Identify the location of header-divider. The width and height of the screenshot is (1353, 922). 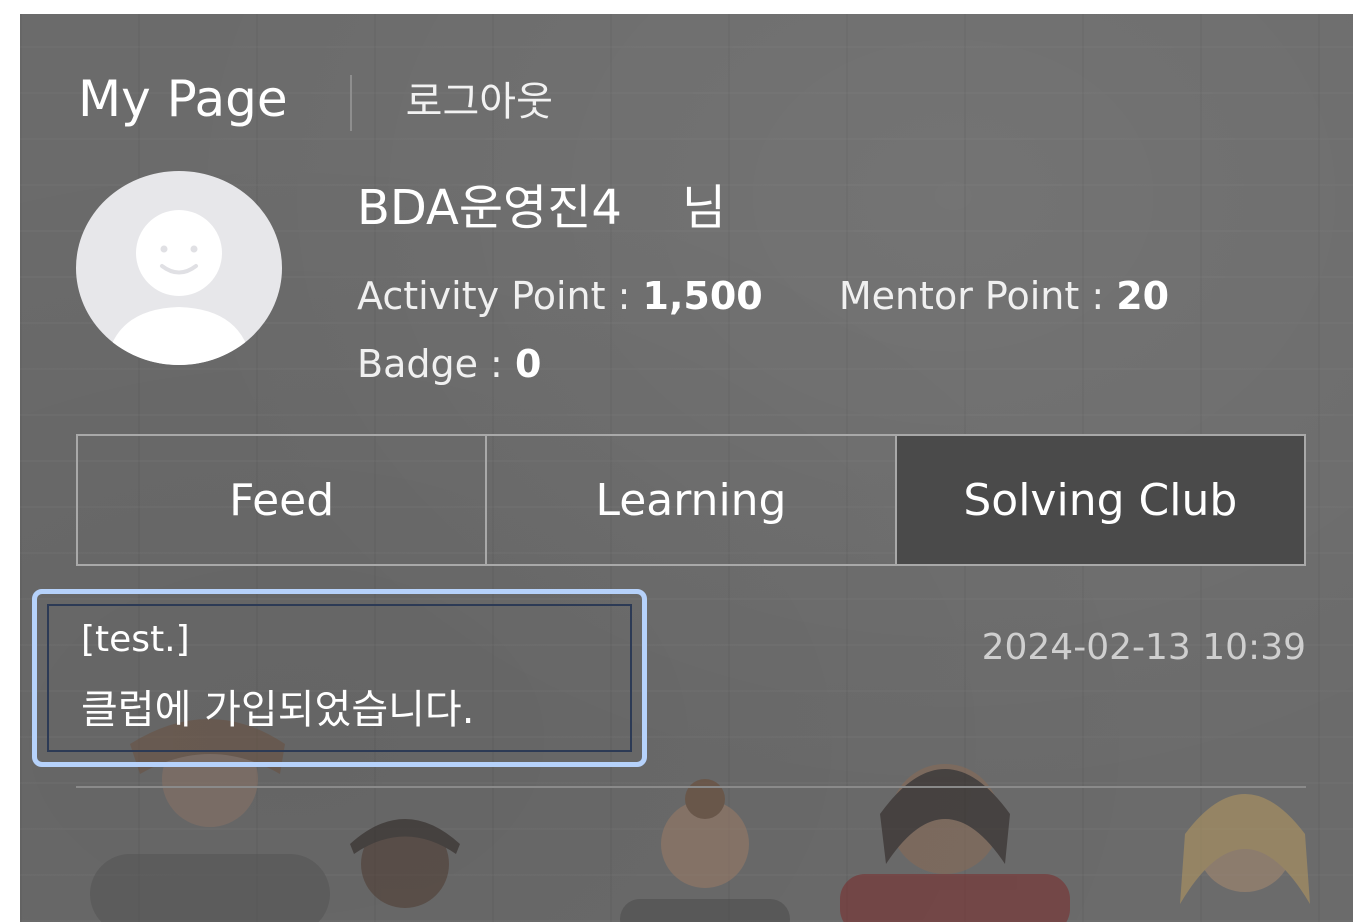
(350, 103).